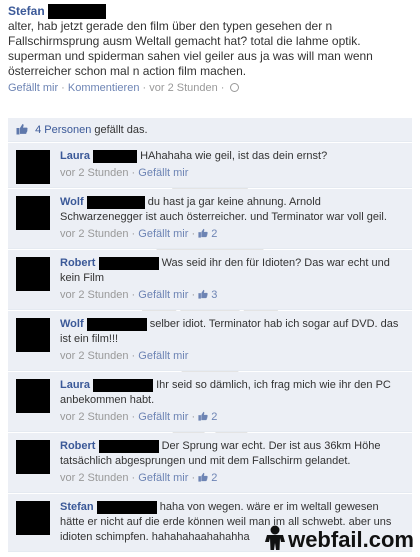 Image resolution: width=420 pixels, height=557 pixels. Describe the element at coordinates (104, 88) in the screenshot. I see `post-comment-link: Kommentieren` at that location.